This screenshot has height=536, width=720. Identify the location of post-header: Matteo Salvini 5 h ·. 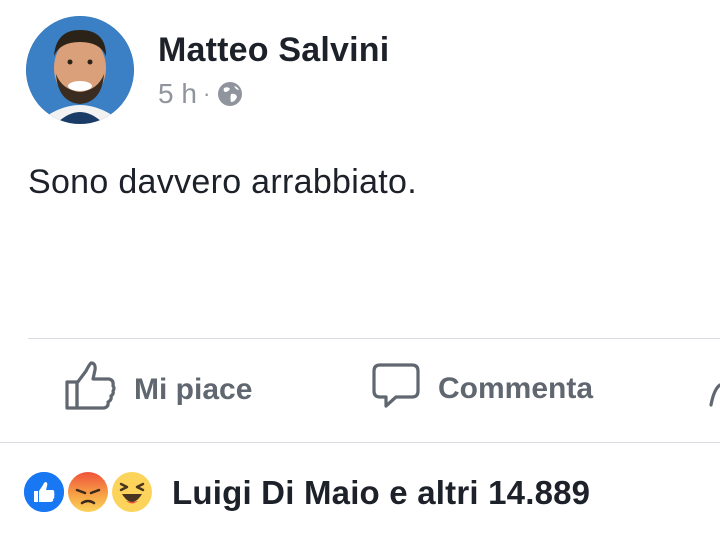
(207, 70).